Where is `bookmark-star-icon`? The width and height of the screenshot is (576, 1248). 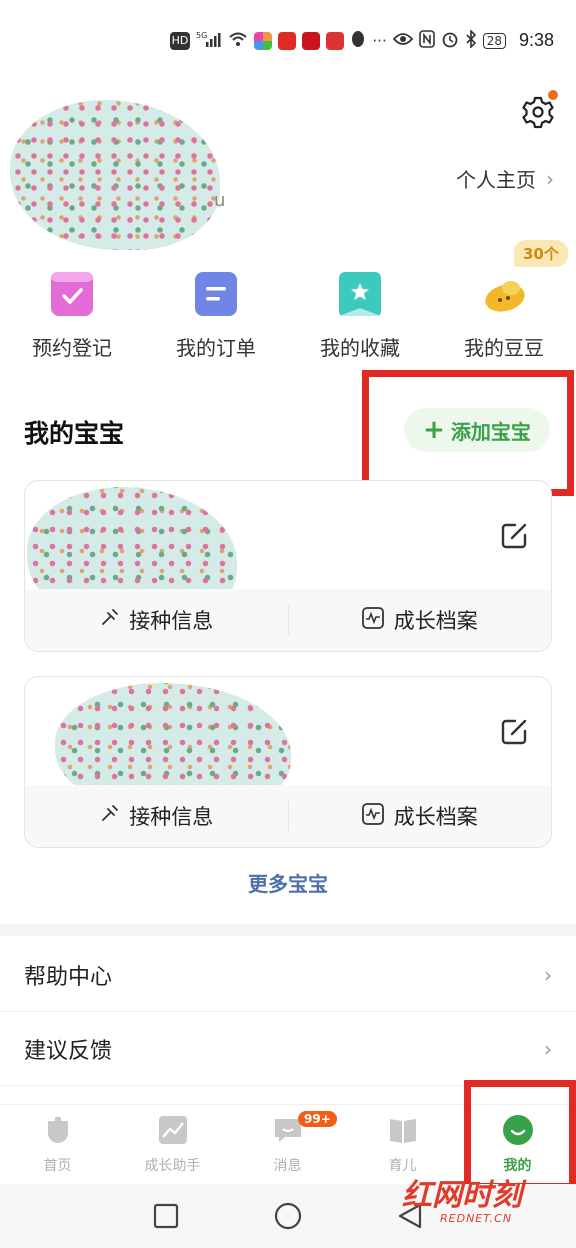 bookmark-star-icon is located at coordinates (360, 294).